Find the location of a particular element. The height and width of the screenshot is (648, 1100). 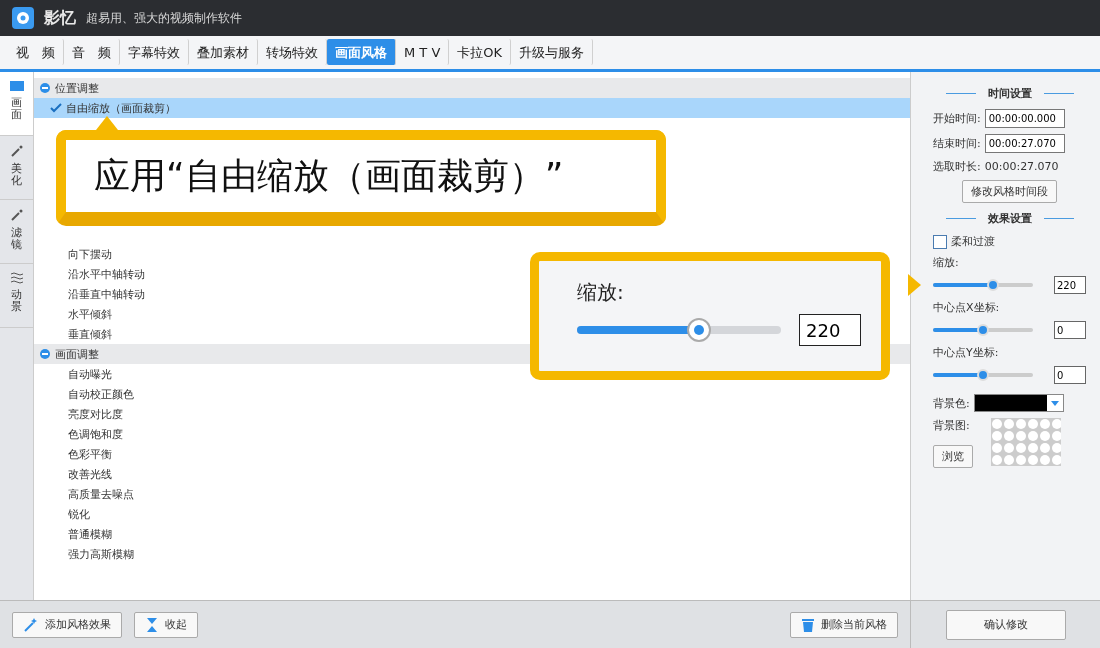

style-item: 水平倾斜 is located at coordinates (73, 314).